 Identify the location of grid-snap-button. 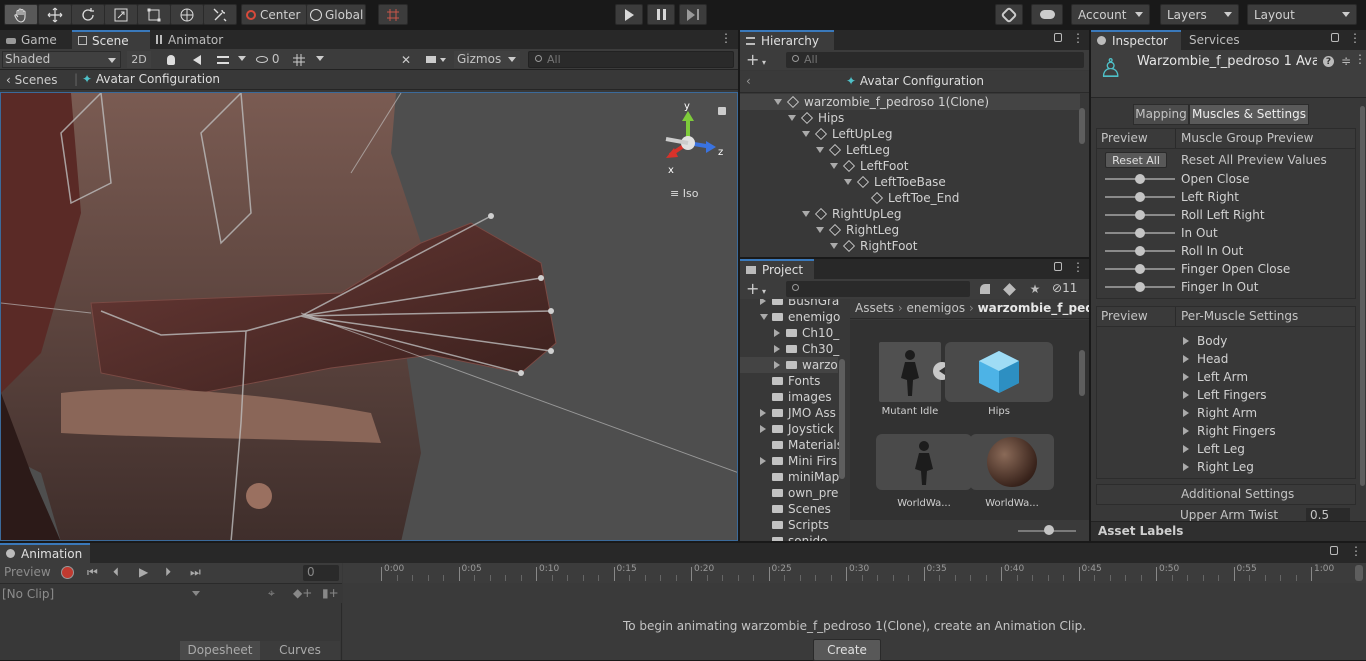
(393, 14).